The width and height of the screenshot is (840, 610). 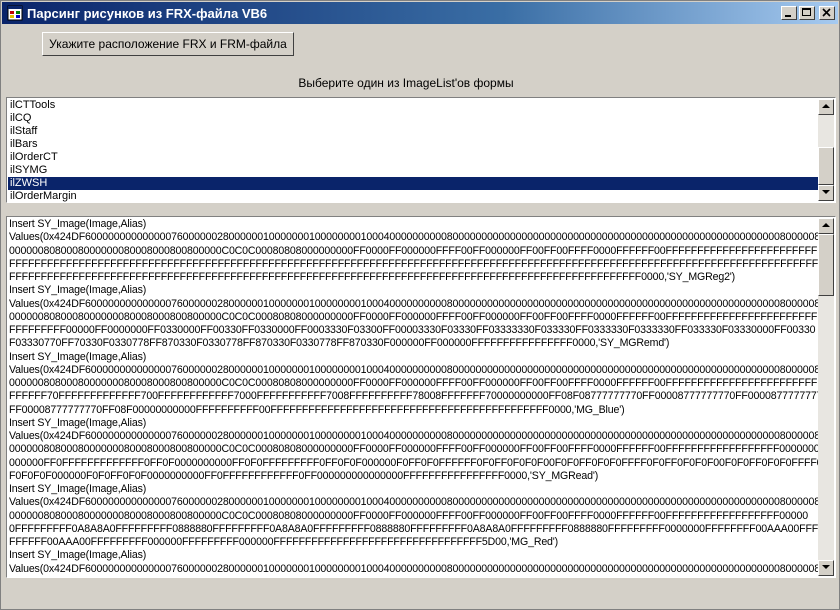 What do you see at coordinates (826, 166) in the screenshot?
I see `list-scroll-thumb` at bounding box center [826, 166].